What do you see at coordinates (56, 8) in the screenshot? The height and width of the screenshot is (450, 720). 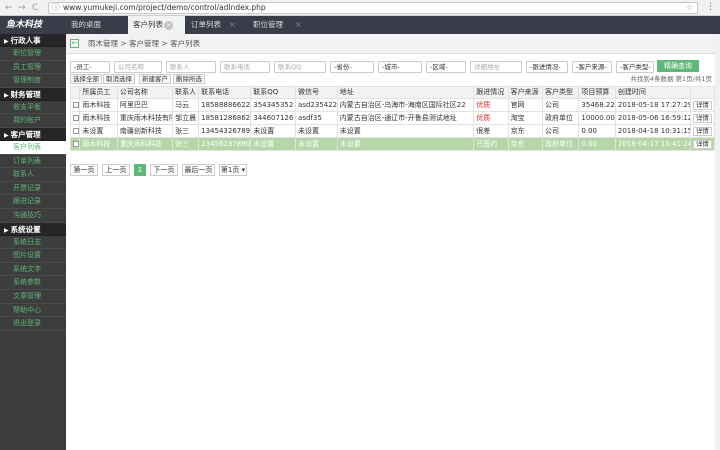 I see `page-info-icon: ⓘ` at bounding box center [56, 8].